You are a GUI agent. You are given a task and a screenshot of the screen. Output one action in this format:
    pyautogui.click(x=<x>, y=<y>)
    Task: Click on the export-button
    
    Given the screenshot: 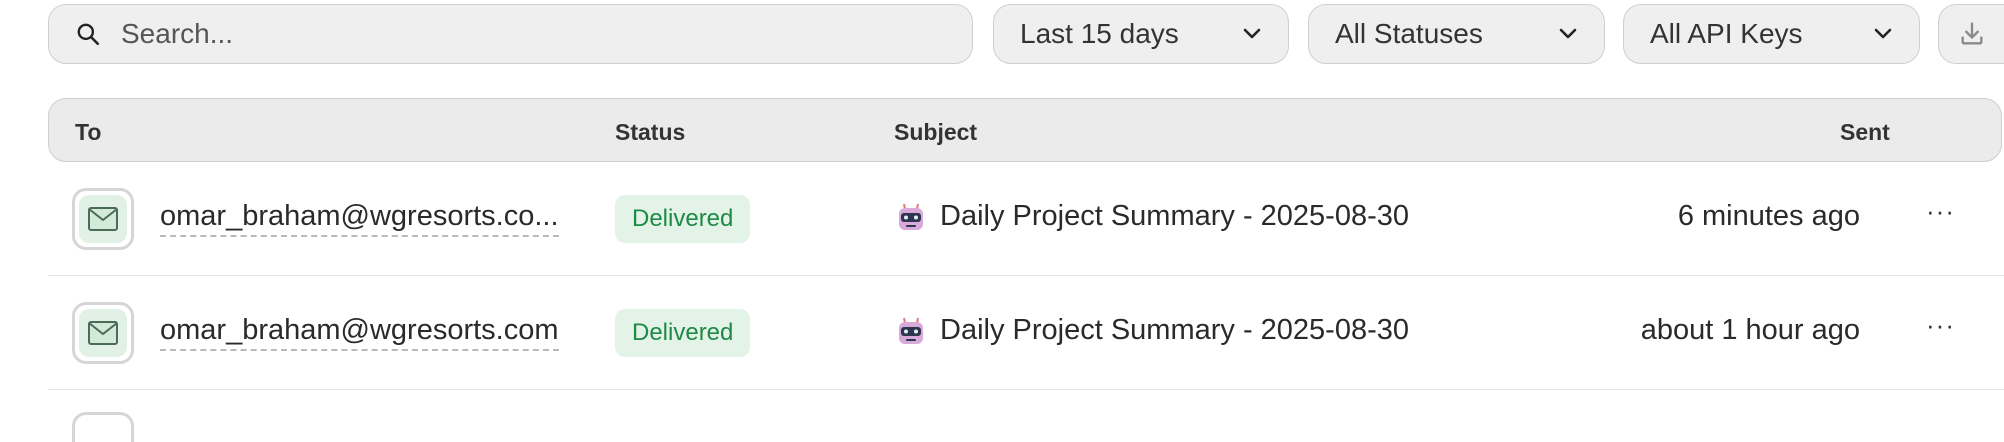 What is the action you would take?
    pyautogui.click(x=1971, y=34)
    